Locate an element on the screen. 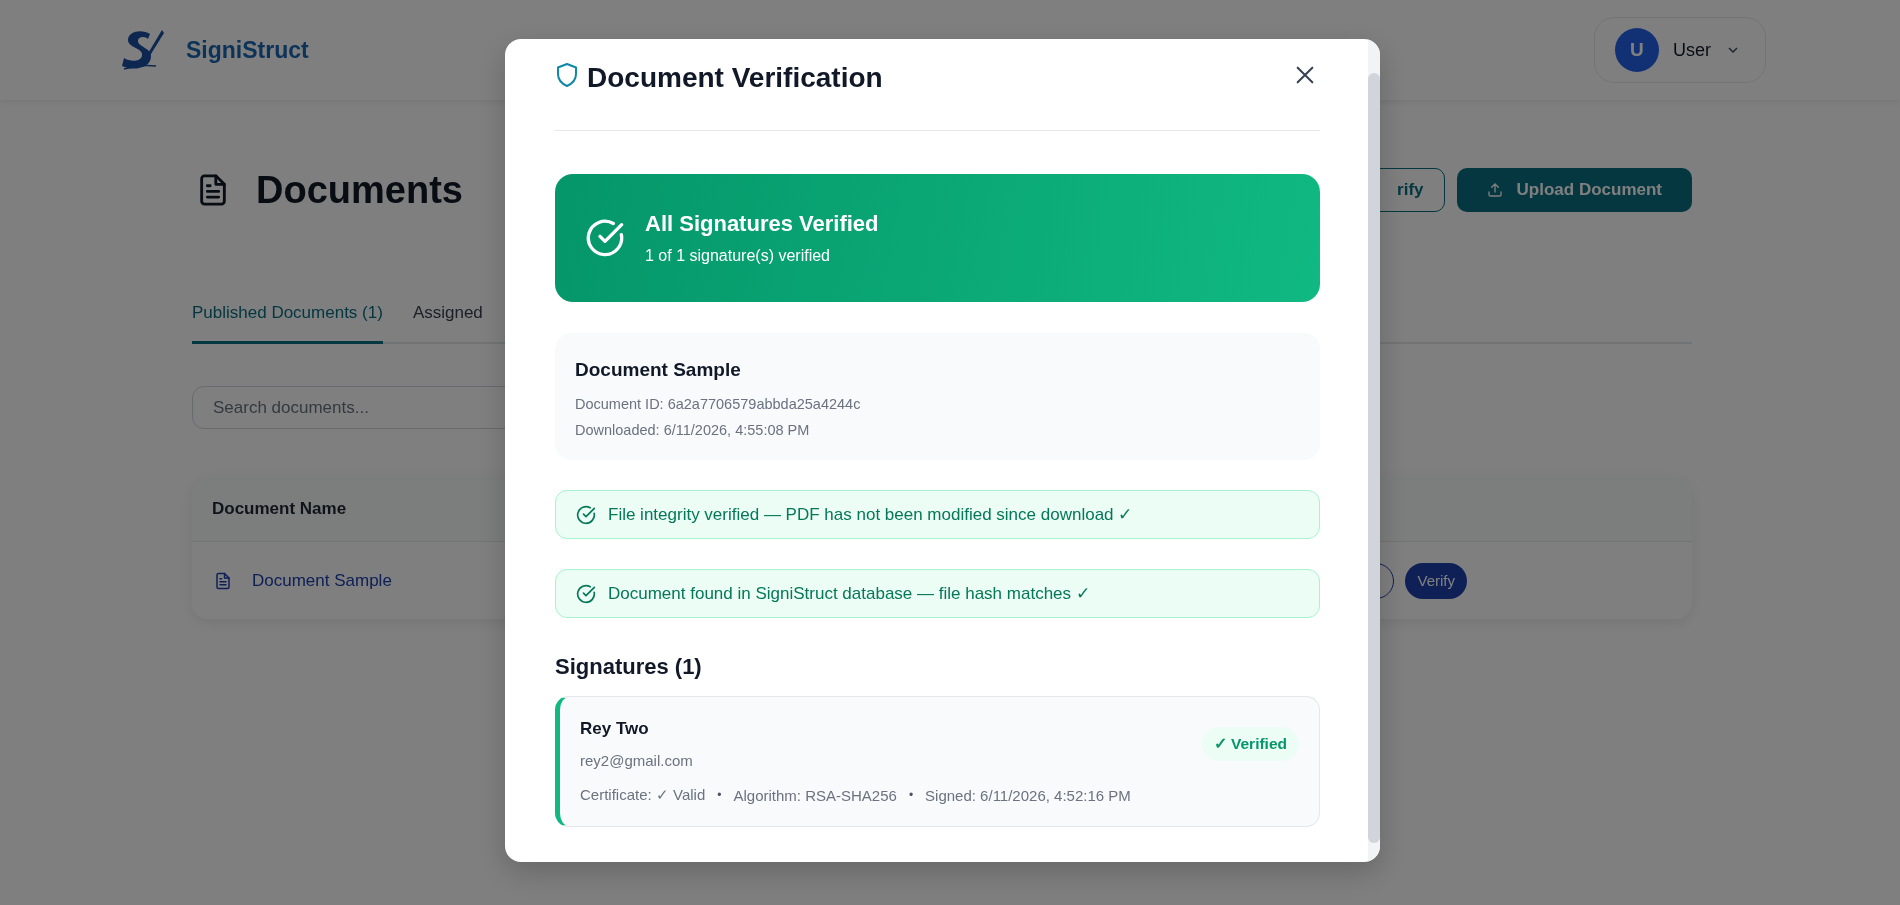 The height and width of the screenshot is (905, 1900). banner-subtitle: 1 of 1 signature(s) verified is located at coordinates (738, 256).